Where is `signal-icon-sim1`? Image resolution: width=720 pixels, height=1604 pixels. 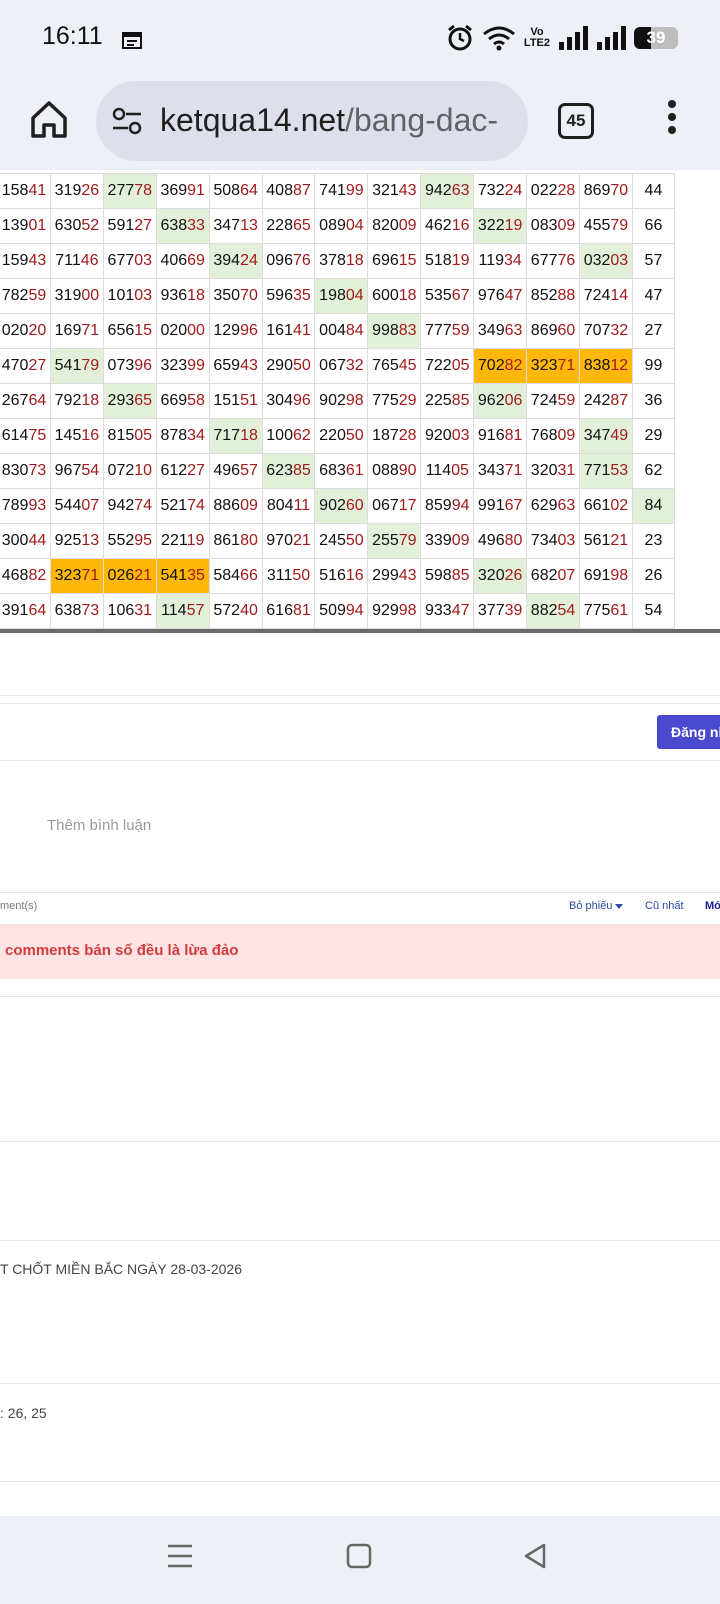 signal-icon-sim1 is located at coordinates (573, 38).